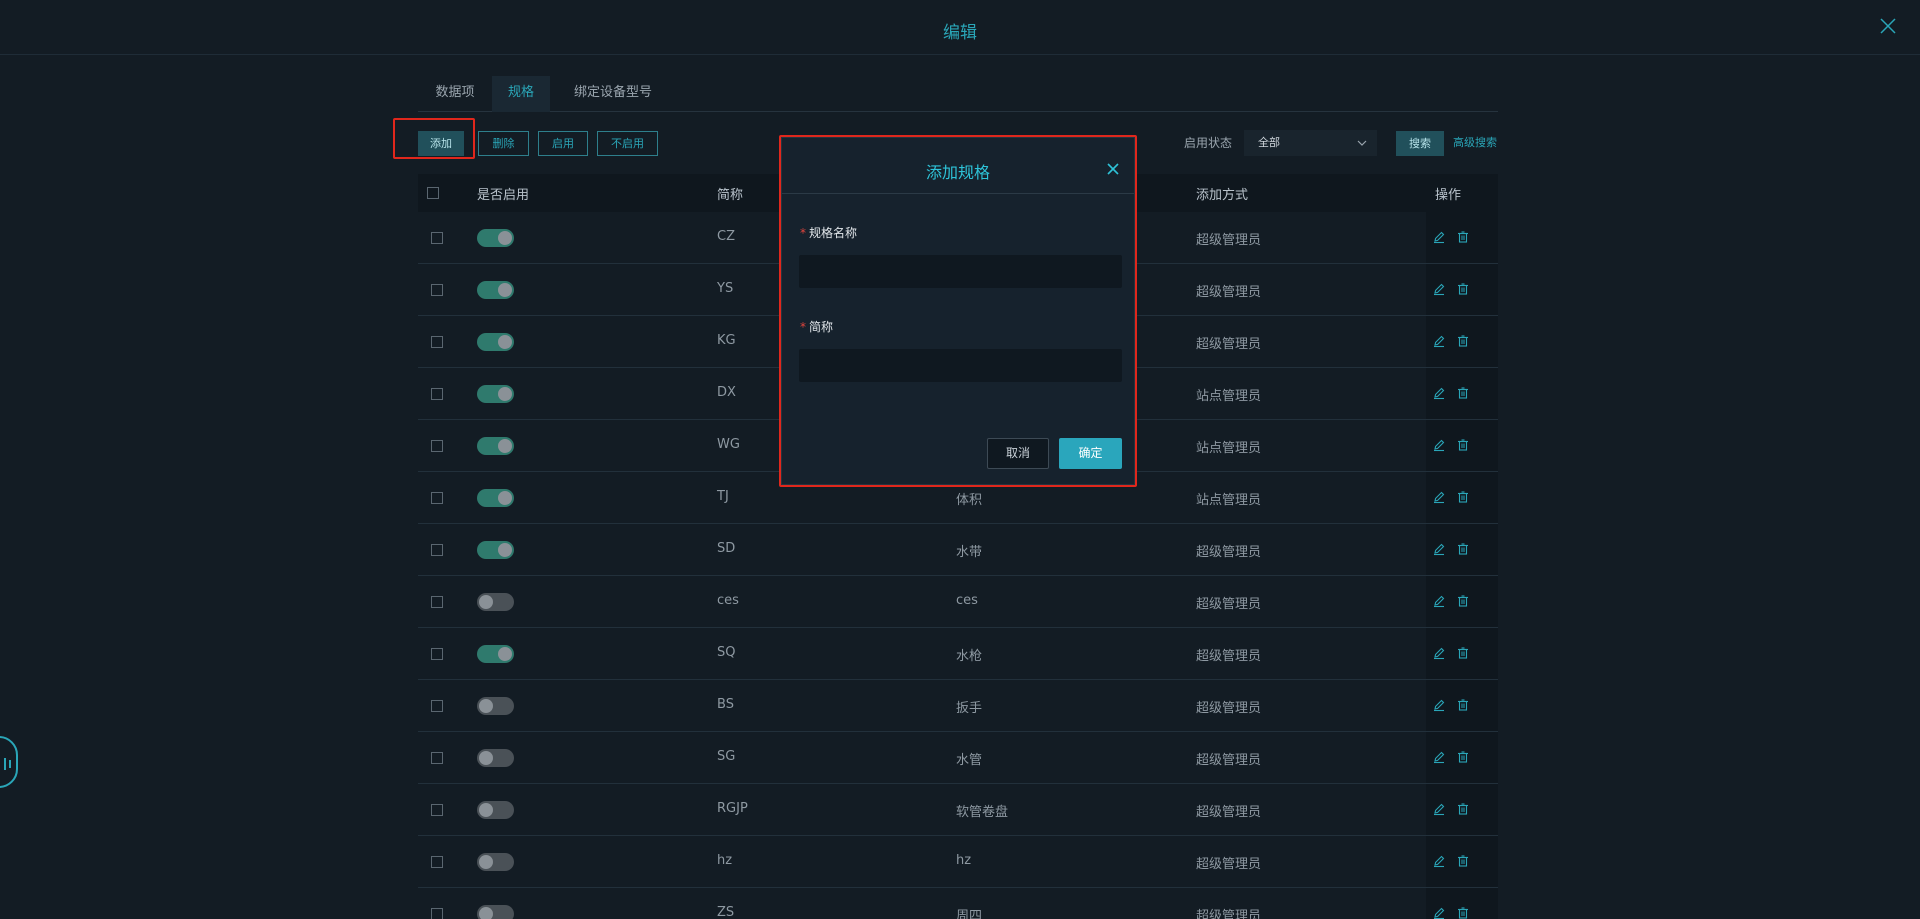 The image size is (1920, 919). Describe the element at coordinates (1475, 142) in the screenshot. I see `advanced-search-link: 高级搜索` at that location.